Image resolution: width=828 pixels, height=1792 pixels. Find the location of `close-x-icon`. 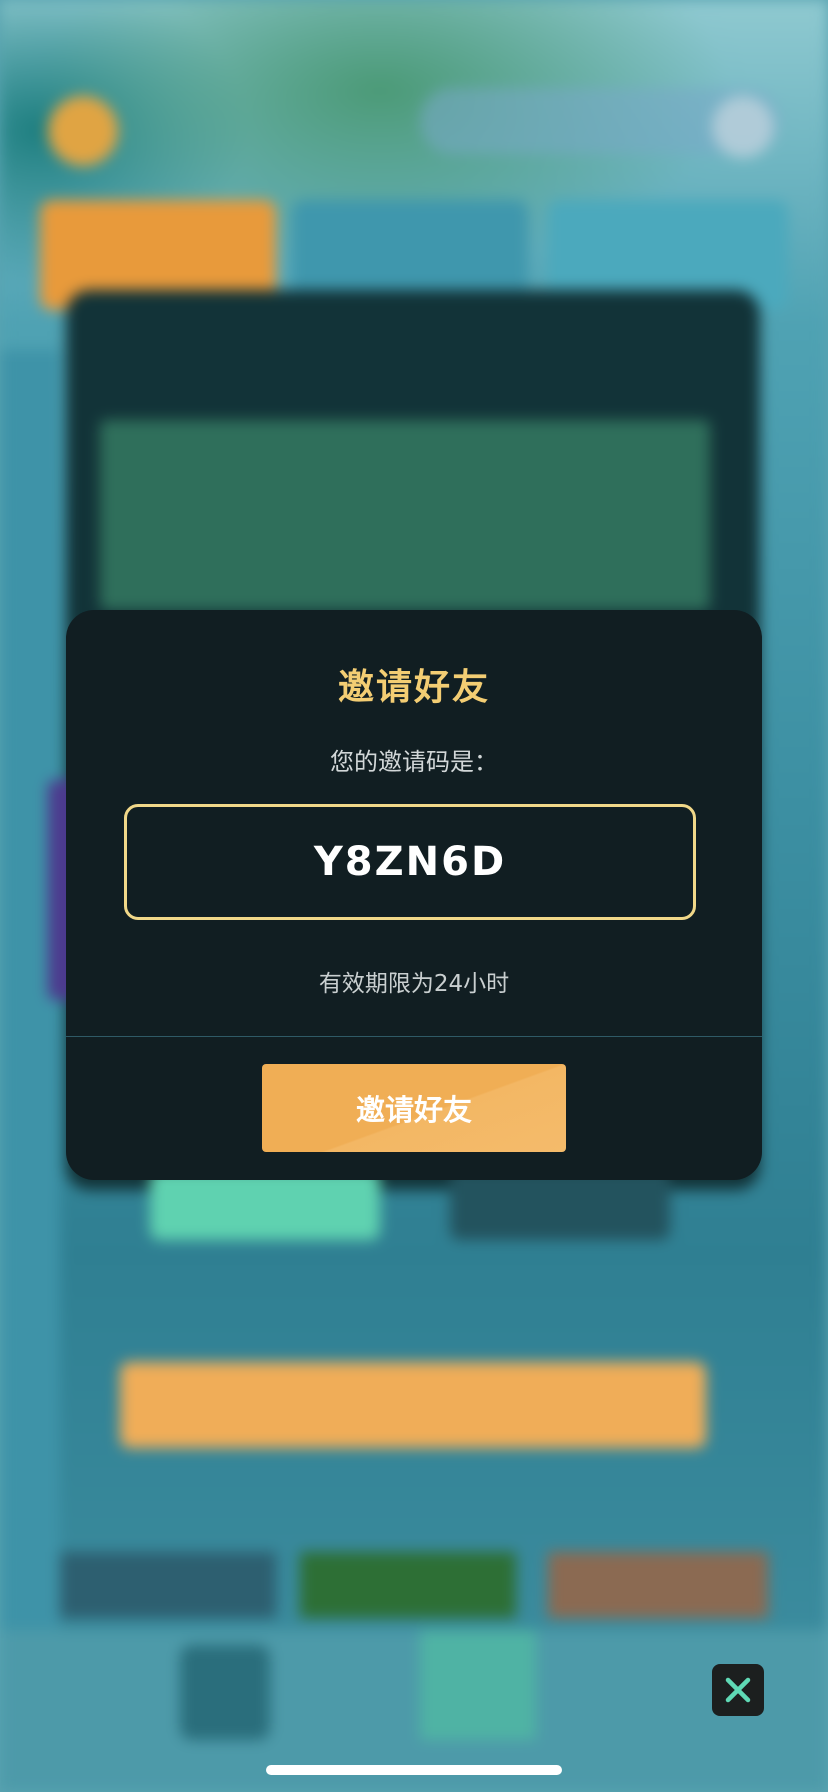

close-x-icon is located at coordinates (738, 1690).